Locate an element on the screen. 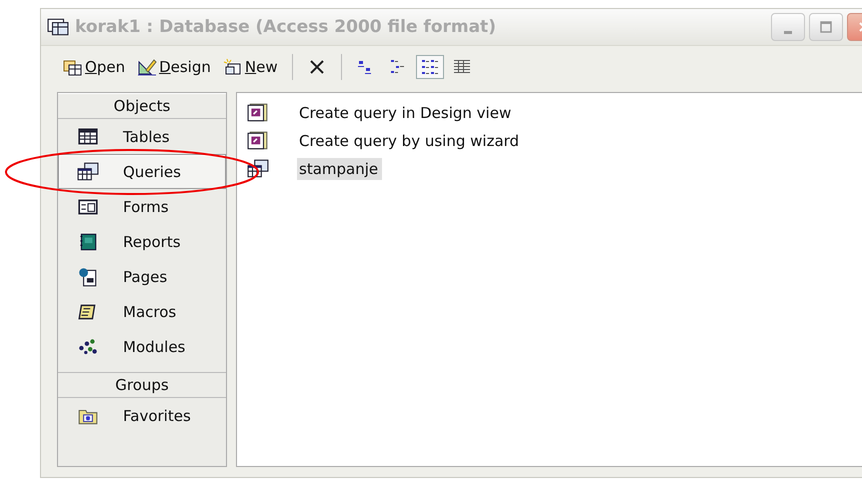 The image size is (862, 484). folder-table-icon is located at coordinates (73, 67).